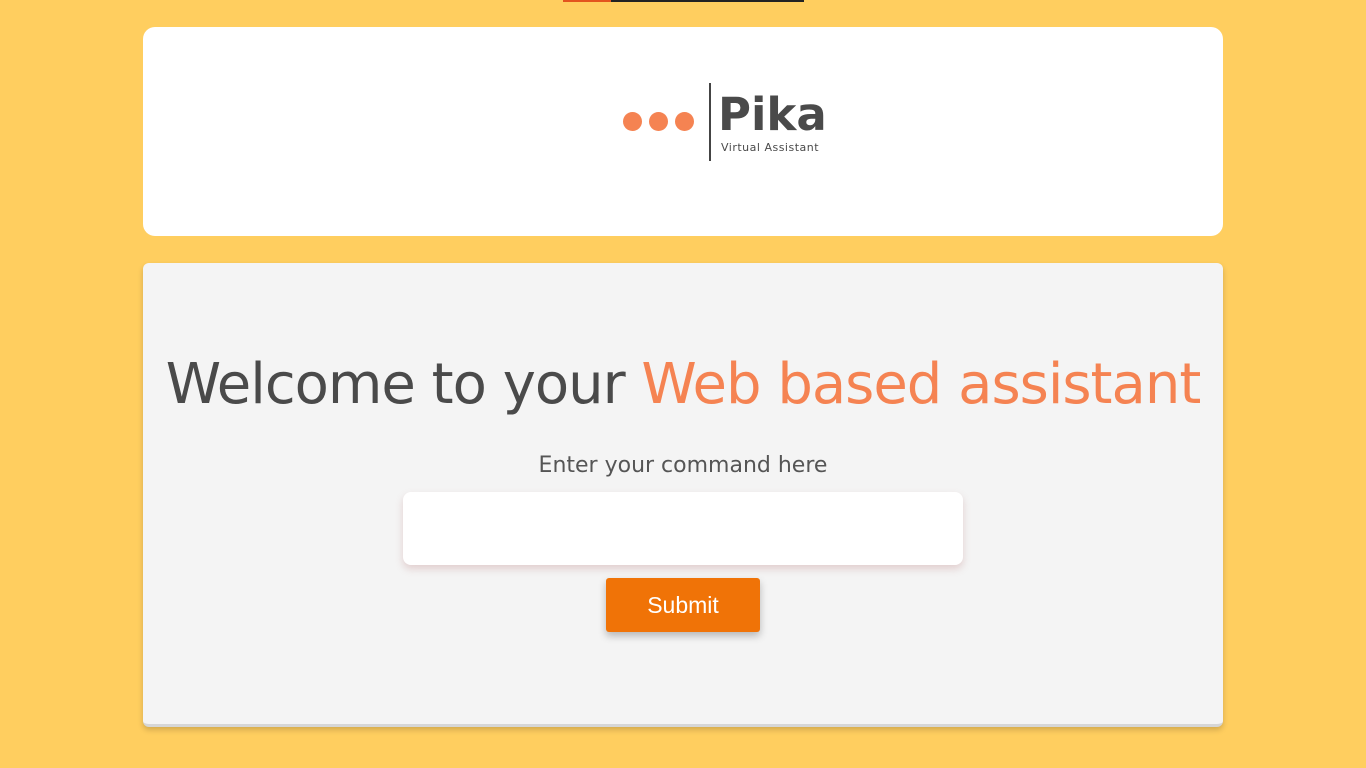 The height and width of the screenshot is (768, 1366). I want to click on submit-button: Submit, so click(683, 605).